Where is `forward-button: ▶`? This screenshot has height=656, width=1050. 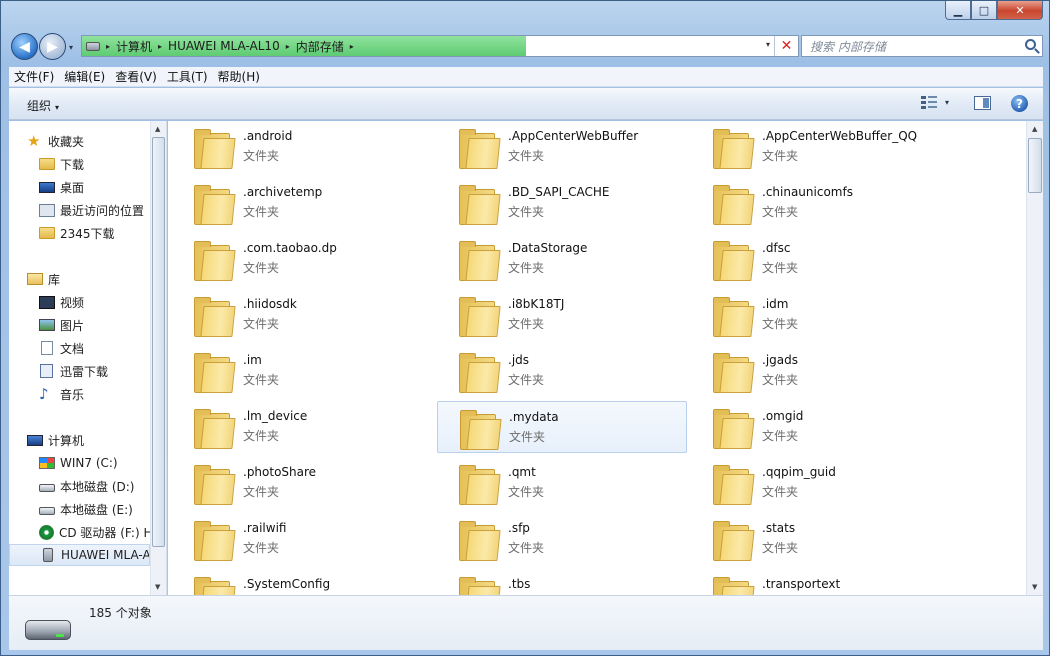
forward-button: ▶ is located at coordinates (52, 46).